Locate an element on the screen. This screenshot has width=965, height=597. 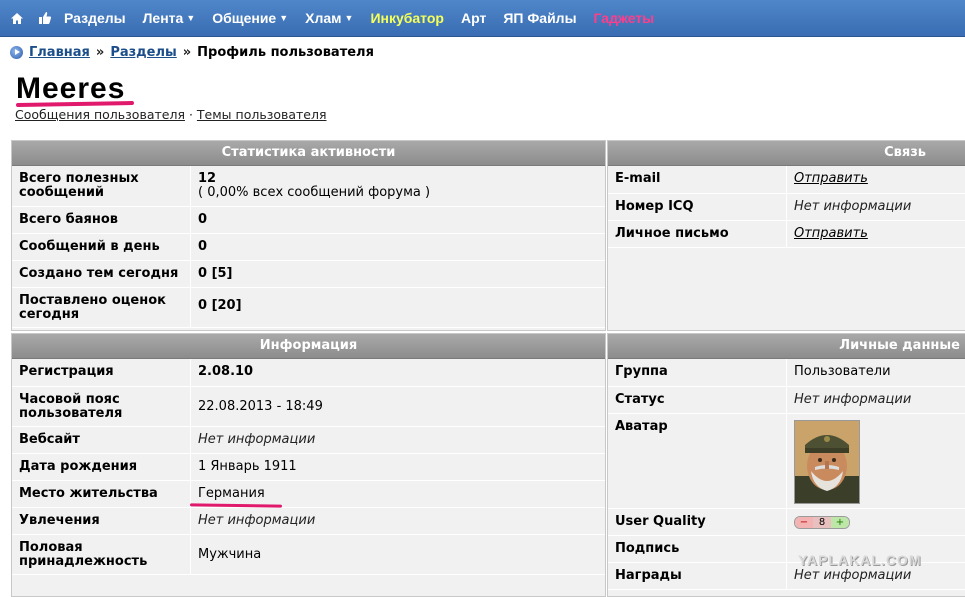
contact-panel-title: Связь is located at coordinates (786, 153).